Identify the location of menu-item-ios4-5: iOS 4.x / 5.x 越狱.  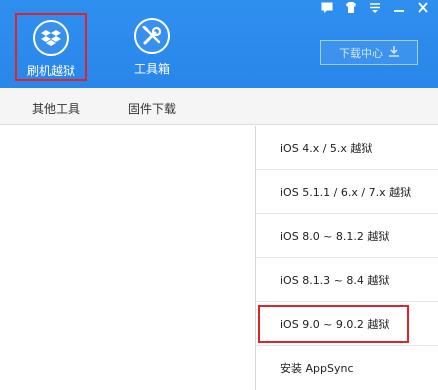
(347, 148).